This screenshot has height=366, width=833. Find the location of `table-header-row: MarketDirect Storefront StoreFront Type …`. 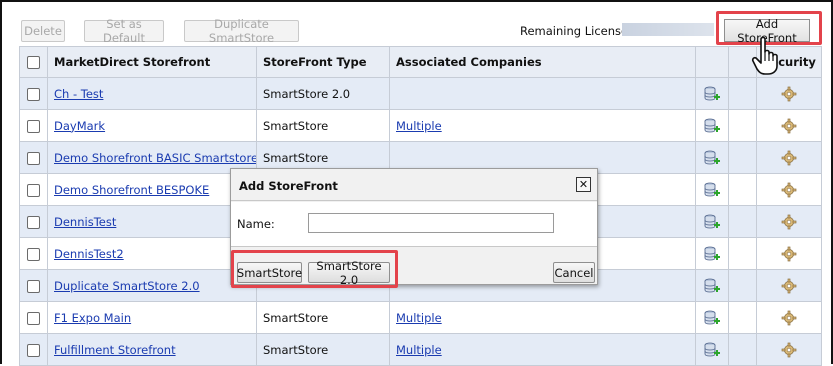

table-header-row: MarketDirect Storefront StoreFront Type … is located at coordinates (420, 62).